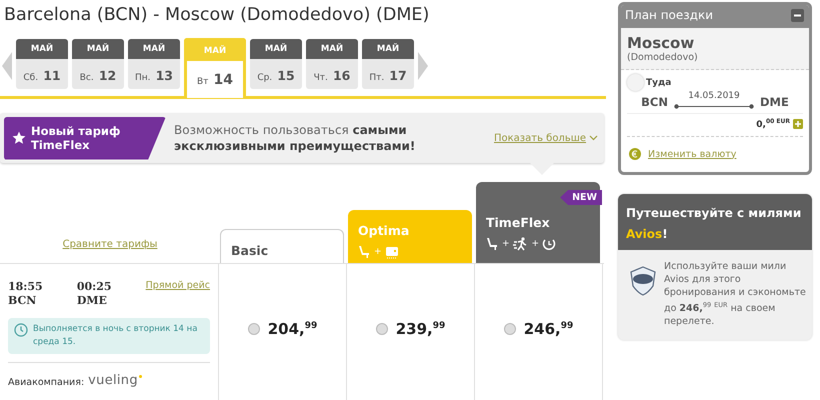  What do you see at coordinates (19, 138) in the screenshot?
I see `star-icon` at bounding box center [19, 138].